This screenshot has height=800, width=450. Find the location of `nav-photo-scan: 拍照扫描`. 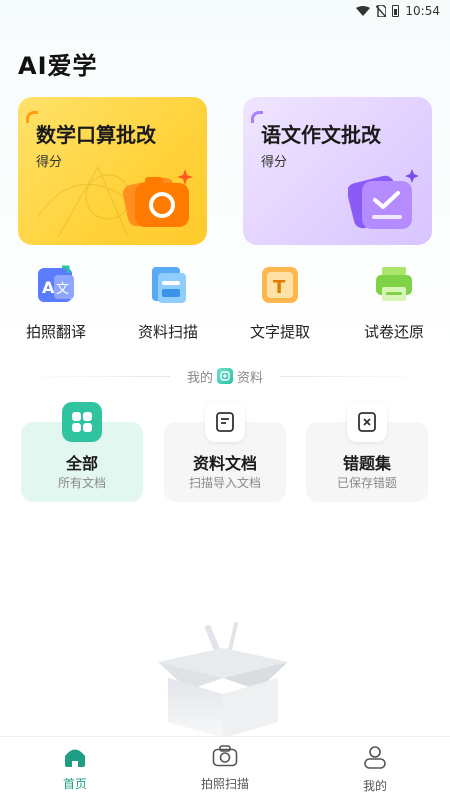

nav-photo-scan: 拍照扫描 is located at coordinates (225, 768).